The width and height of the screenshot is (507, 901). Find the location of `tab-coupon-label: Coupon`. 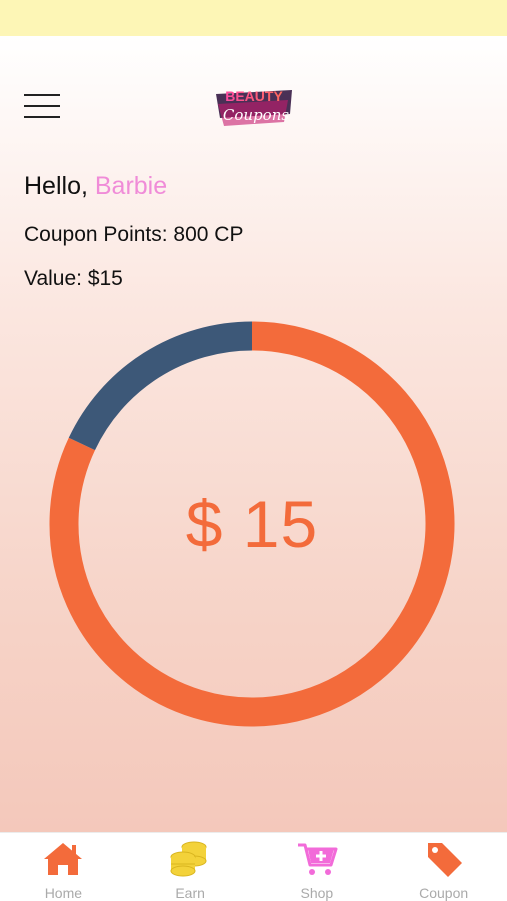

tab-coupon-label: Coupon is located at coordinates (444, 893).